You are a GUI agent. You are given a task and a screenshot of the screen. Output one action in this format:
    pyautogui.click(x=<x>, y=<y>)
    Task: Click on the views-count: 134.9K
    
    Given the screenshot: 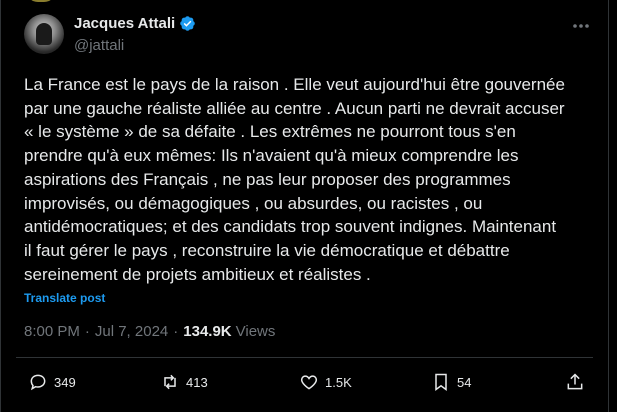 What is the action you would take?
    pyautogui.click(x=207, y=331)
    